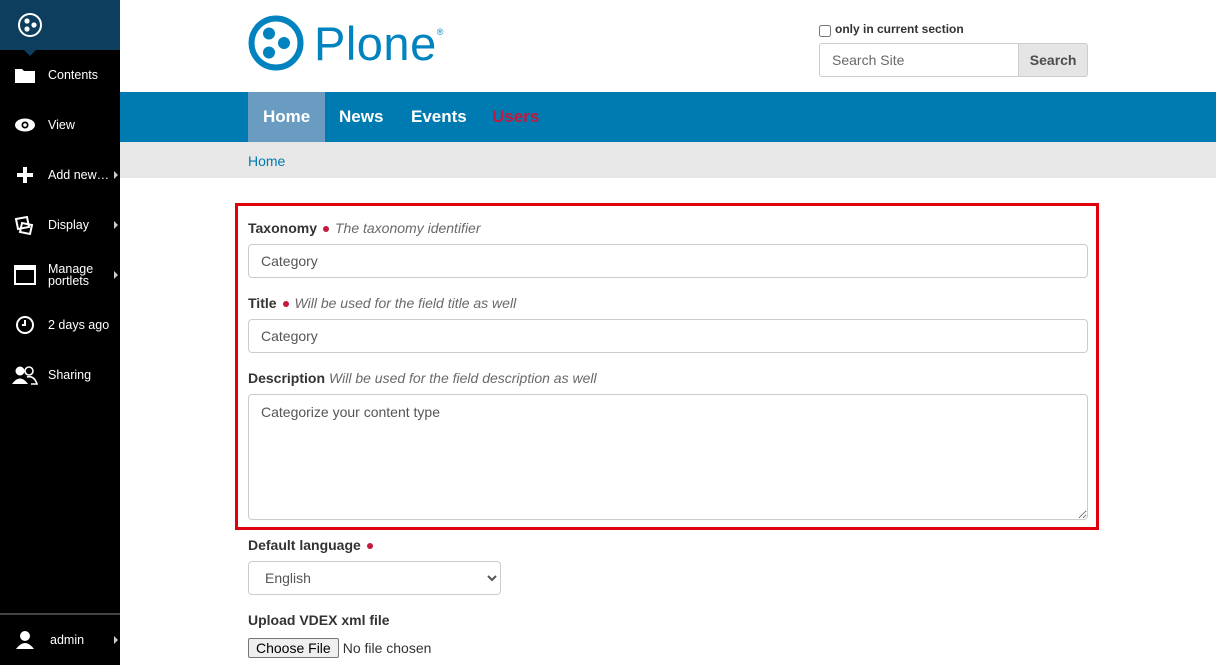 The height and width of the screenshot is (665, 1216). I want to click on tab-news: News, so click(361, 117).